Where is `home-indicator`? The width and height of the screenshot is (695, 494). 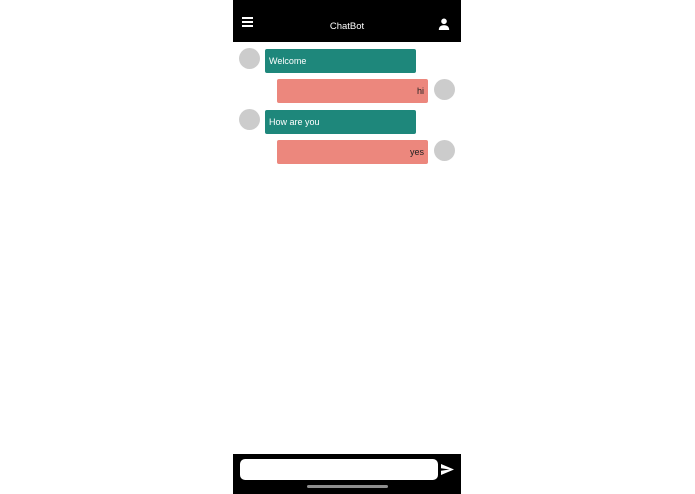
home-indicator is located at coordinates (347, 486).